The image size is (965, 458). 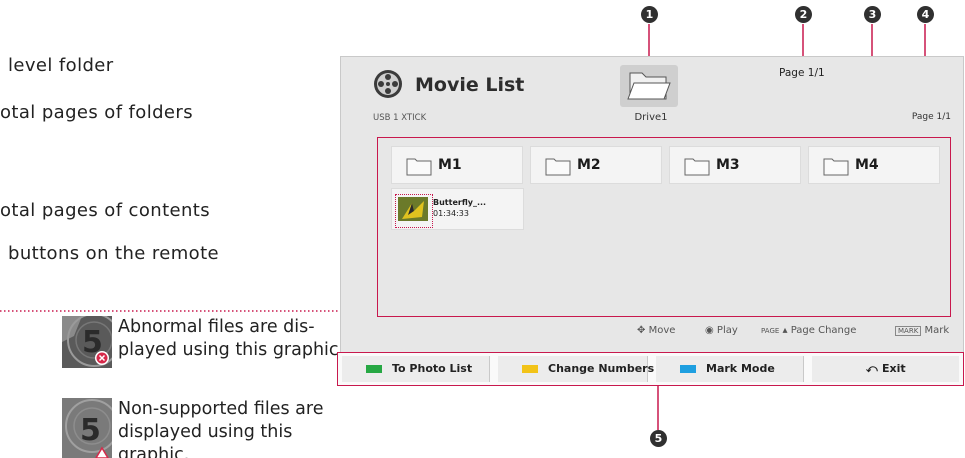 I want to click on green-key-icon, so click(x=374, y=369).